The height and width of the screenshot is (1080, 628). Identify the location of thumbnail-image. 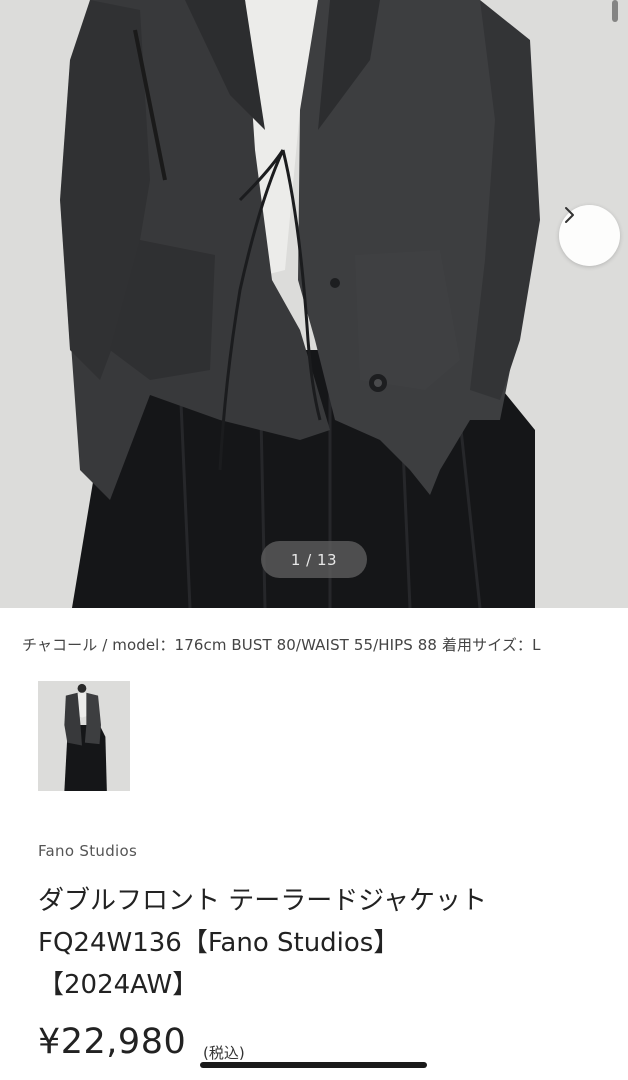
(84, 736).